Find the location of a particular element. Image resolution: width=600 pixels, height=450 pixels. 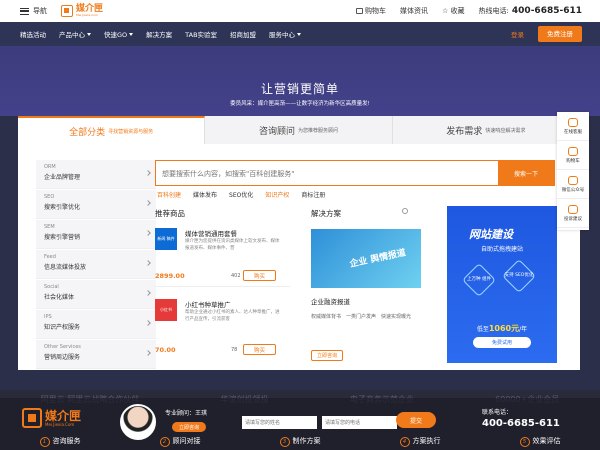

product-thumbnail: 小红书 is located at coordinates (166, 310).